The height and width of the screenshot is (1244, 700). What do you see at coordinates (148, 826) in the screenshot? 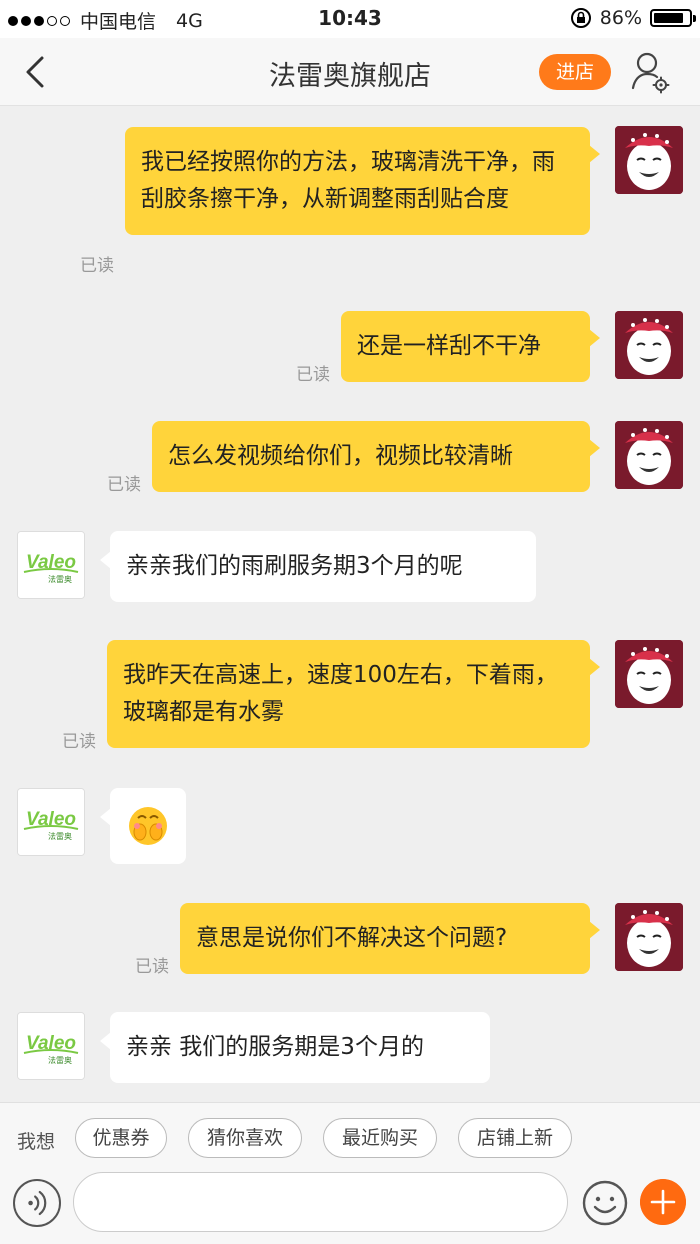
I see `smiley-emoji-icon` at bounding box center [148, 826].